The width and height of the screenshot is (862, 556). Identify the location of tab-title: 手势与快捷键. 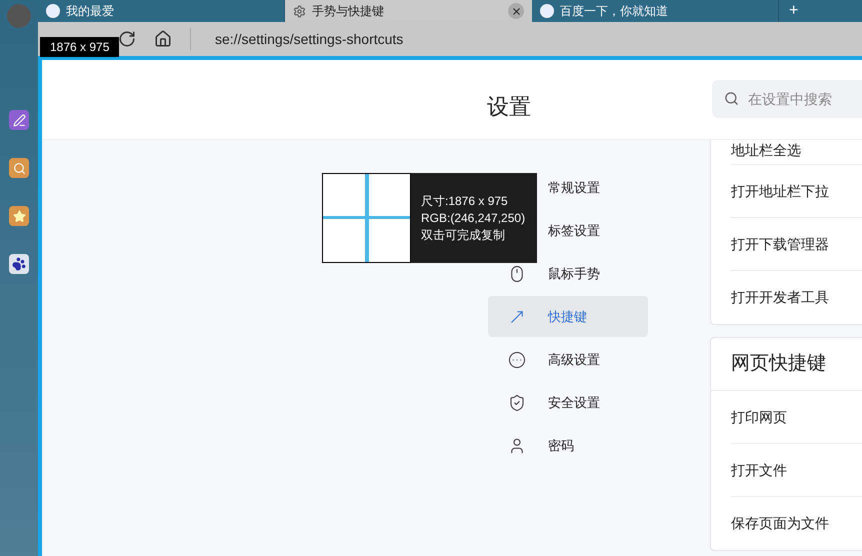
(348, 11).